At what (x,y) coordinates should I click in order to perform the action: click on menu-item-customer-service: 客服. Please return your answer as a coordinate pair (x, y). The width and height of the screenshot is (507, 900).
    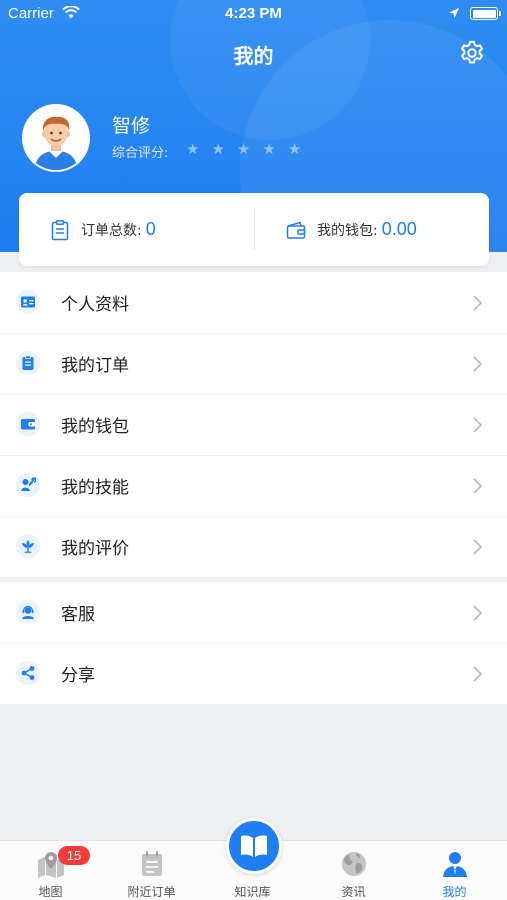
    Looking at the image, I should click on (253, 612).